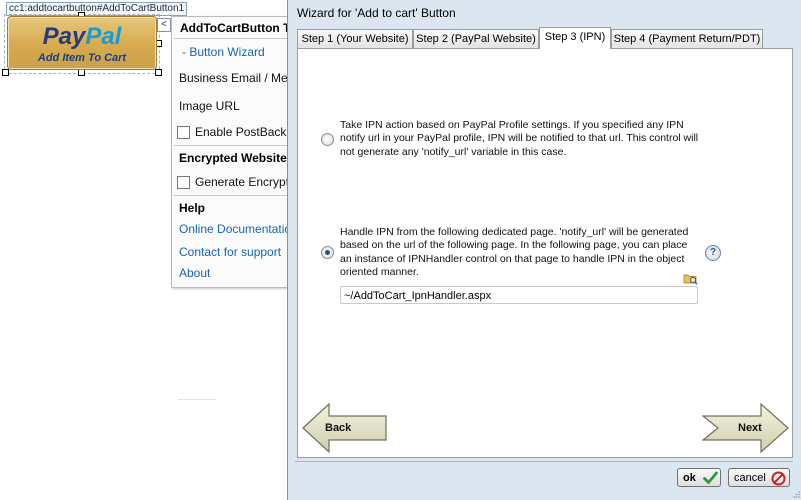 The image size is (801, 500). What do you see at coordinates (241, 132) in the screenshot?
I see `enable-postback-label: Enable PostBack` at bounding box center [241, 132].